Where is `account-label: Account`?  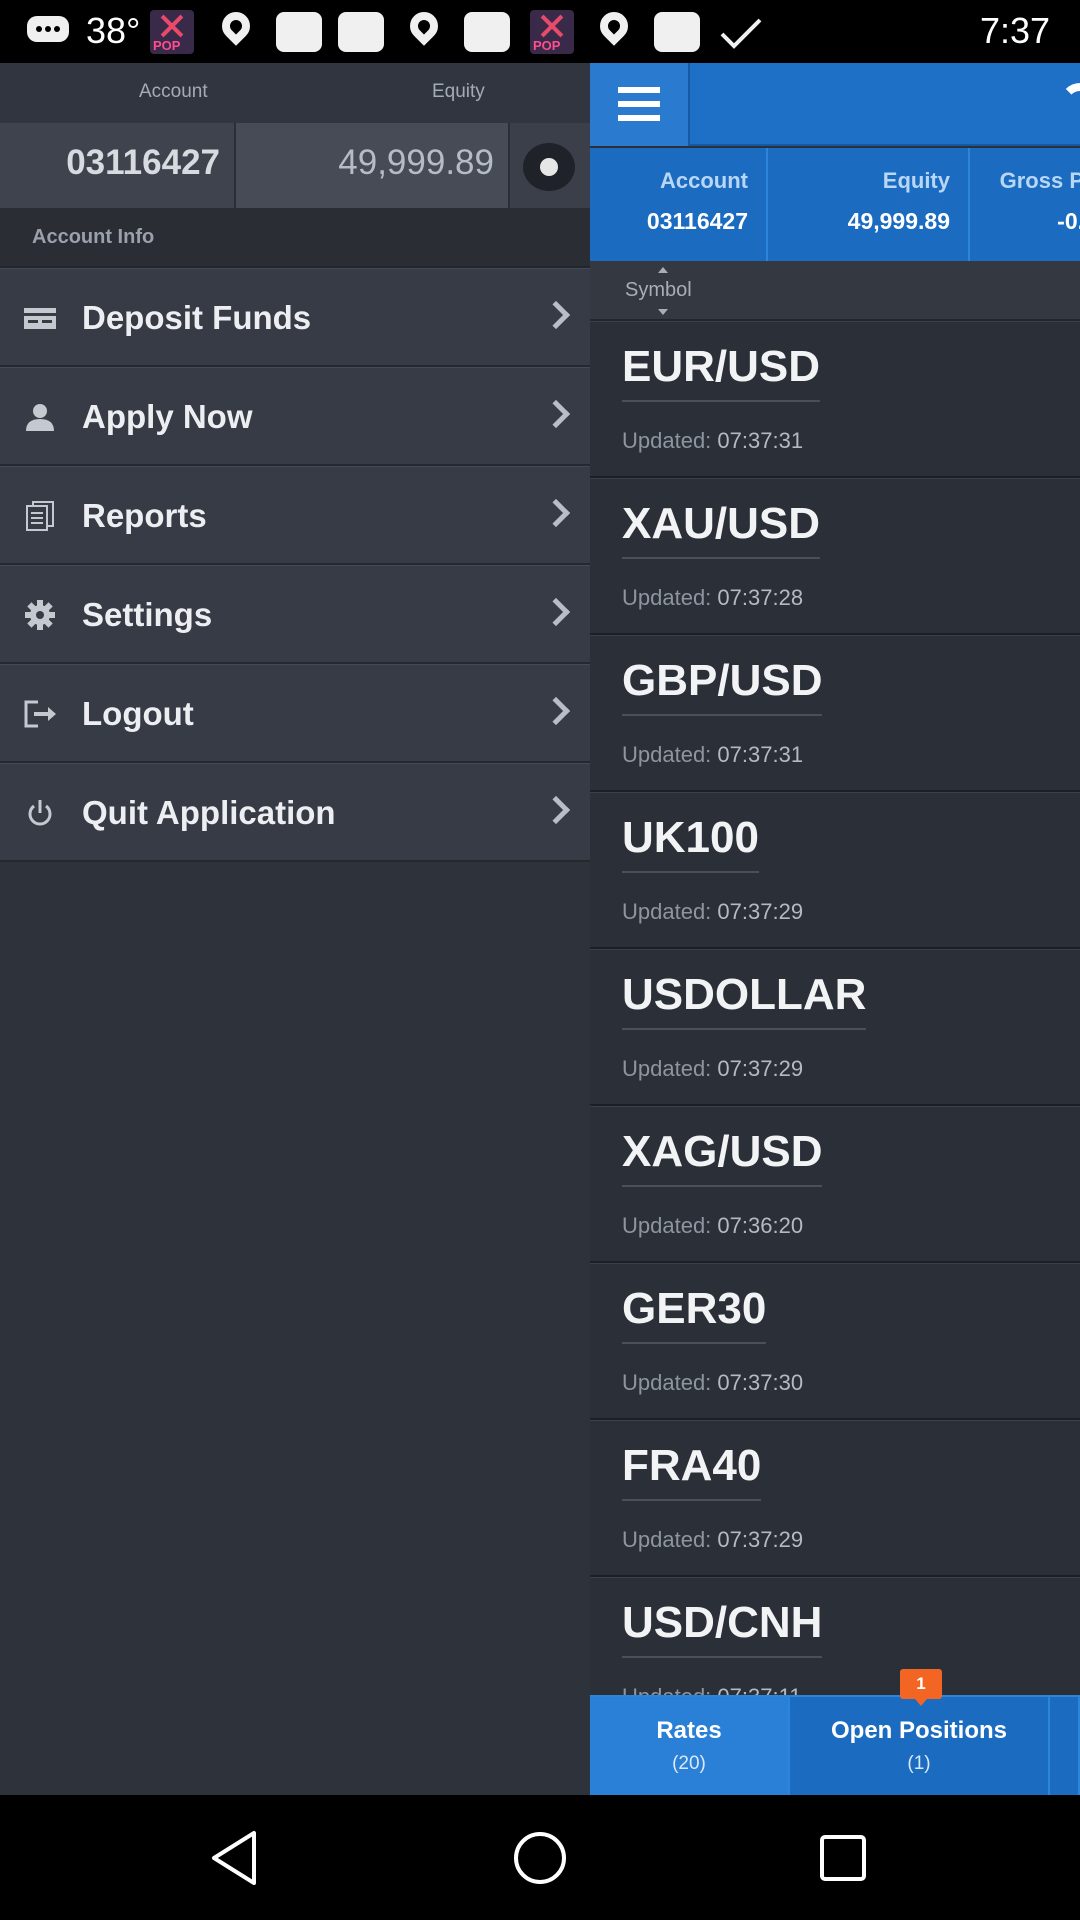 account-label: Account is located at coordinates (704, 180).